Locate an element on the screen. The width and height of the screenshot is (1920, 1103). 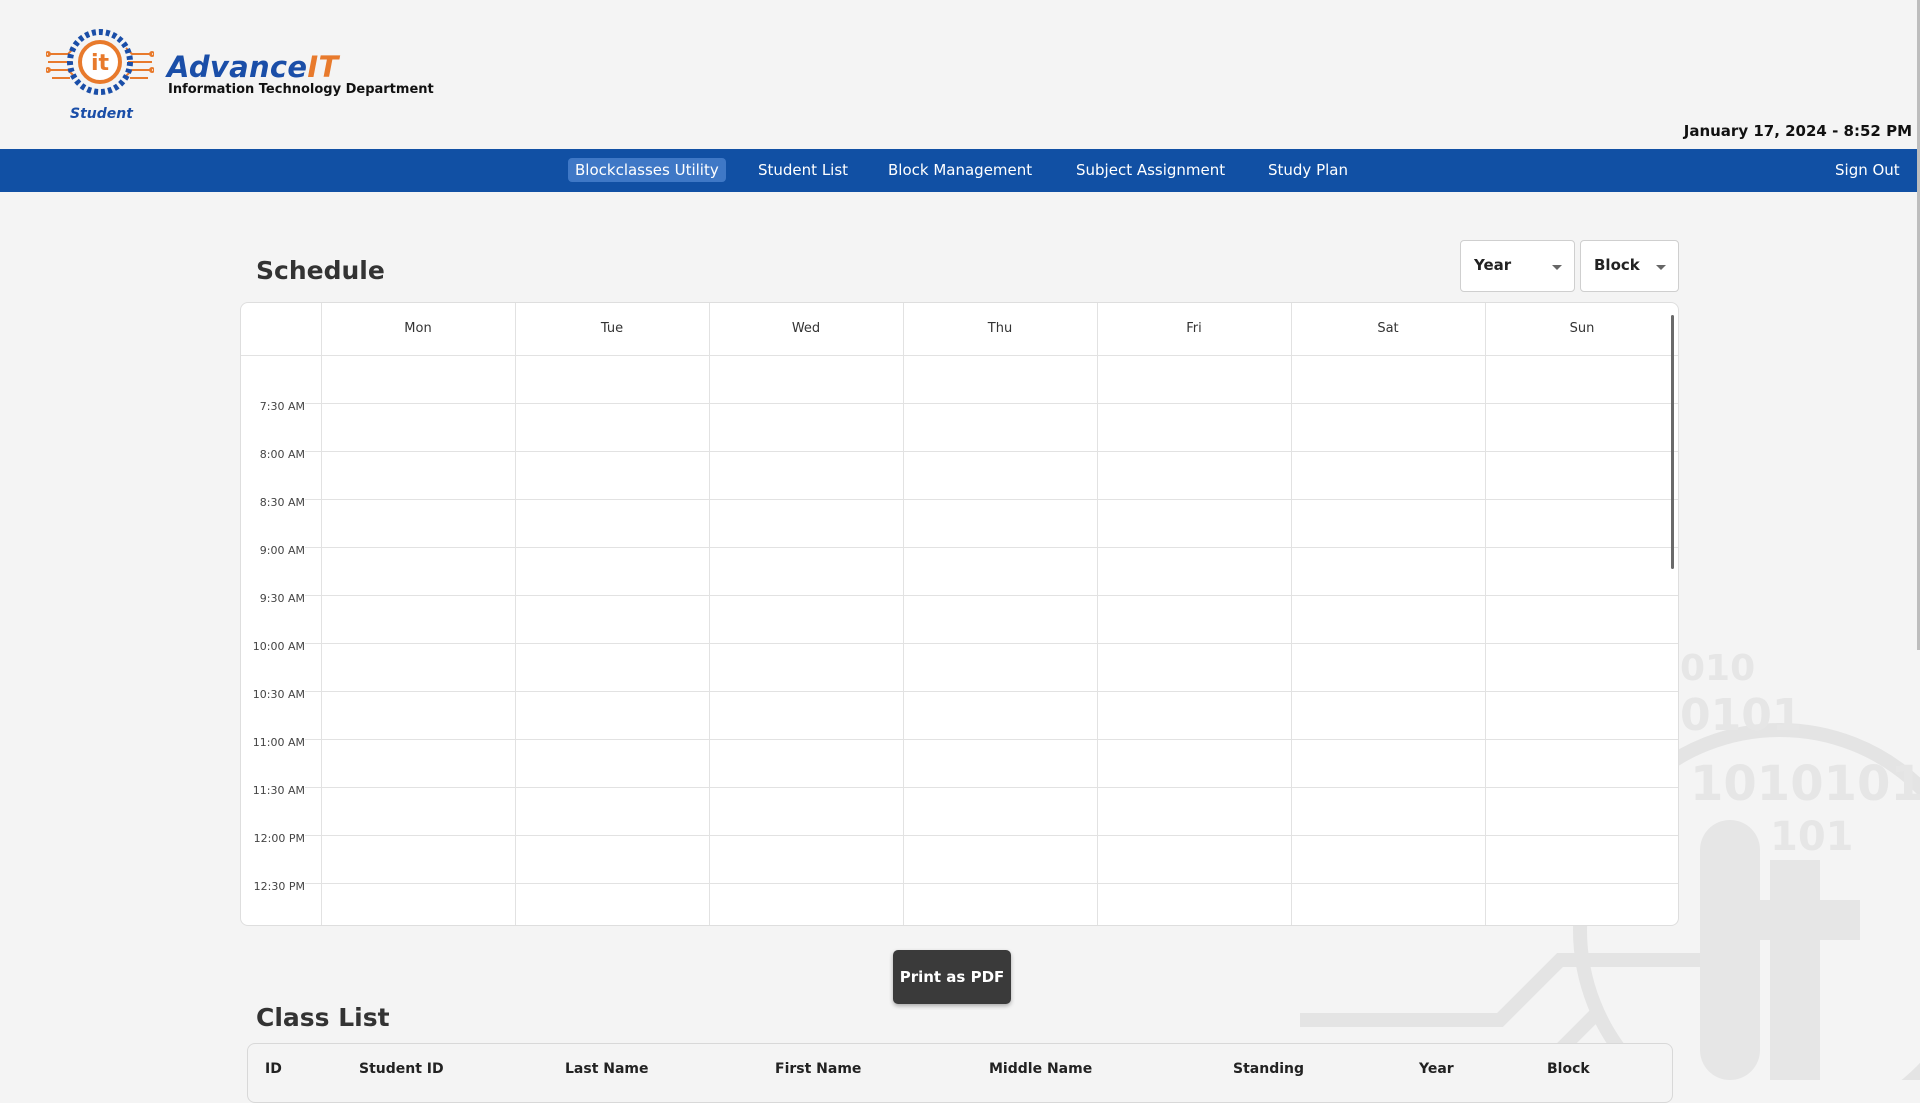
nav-study-plan: Study Plan is located at coordinates (1308, 170).